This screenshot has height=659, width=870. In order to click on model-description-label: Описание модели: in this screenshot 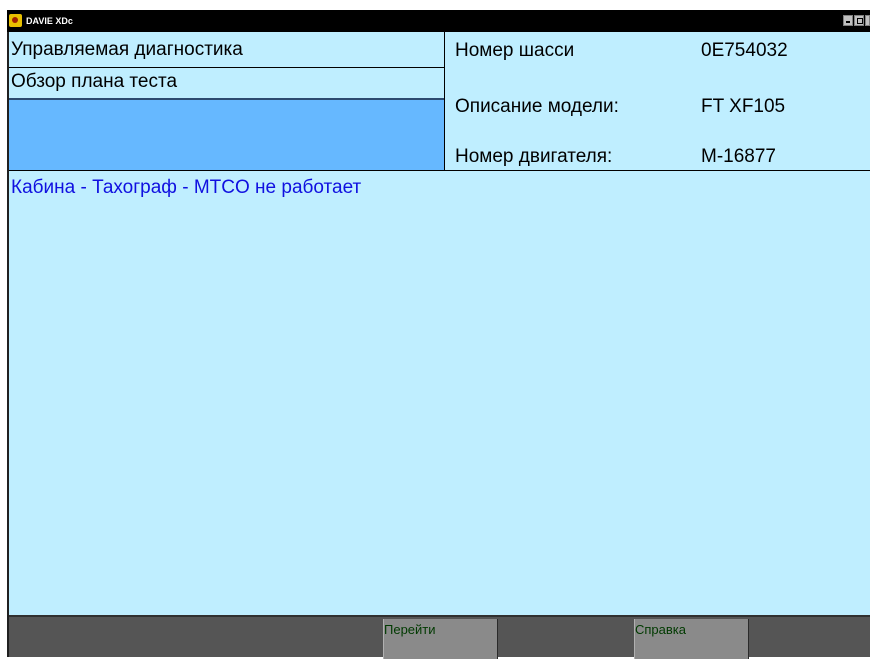, I will do `click(537, 106)`.